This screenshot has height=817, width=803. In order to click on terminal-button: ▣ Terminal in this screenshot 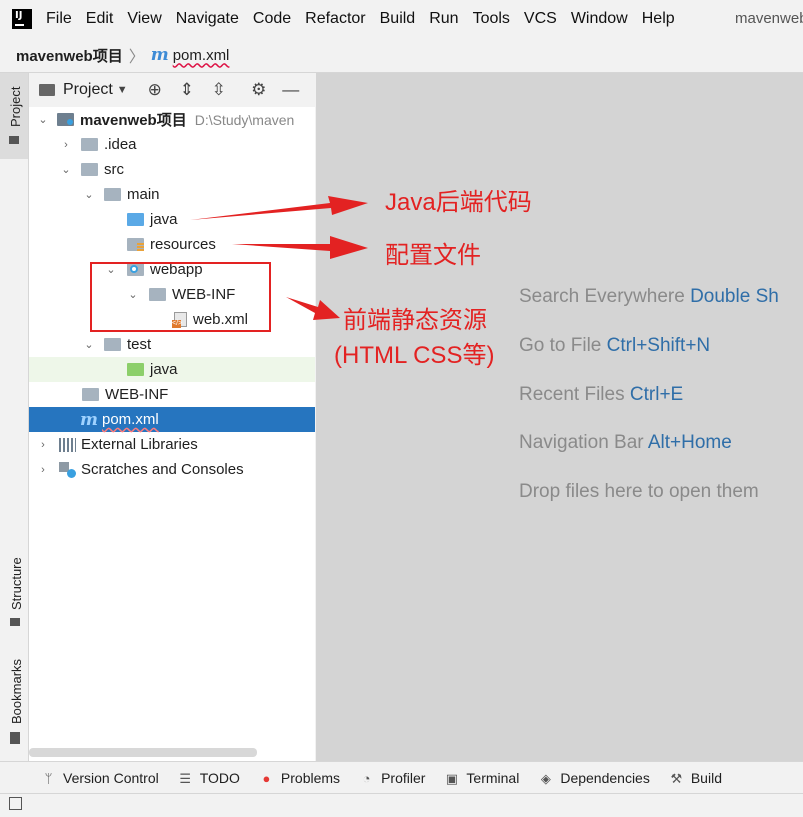, I will do `click(482, 778)`.